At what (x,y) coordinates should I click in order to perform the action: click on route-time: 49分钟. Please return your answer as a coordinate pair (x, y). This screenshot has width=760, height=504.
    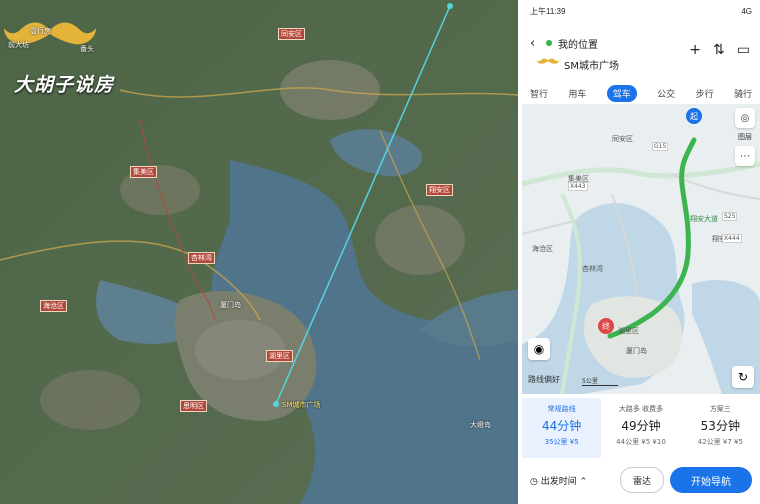
    Looking at the image, I should click on (641, 426).